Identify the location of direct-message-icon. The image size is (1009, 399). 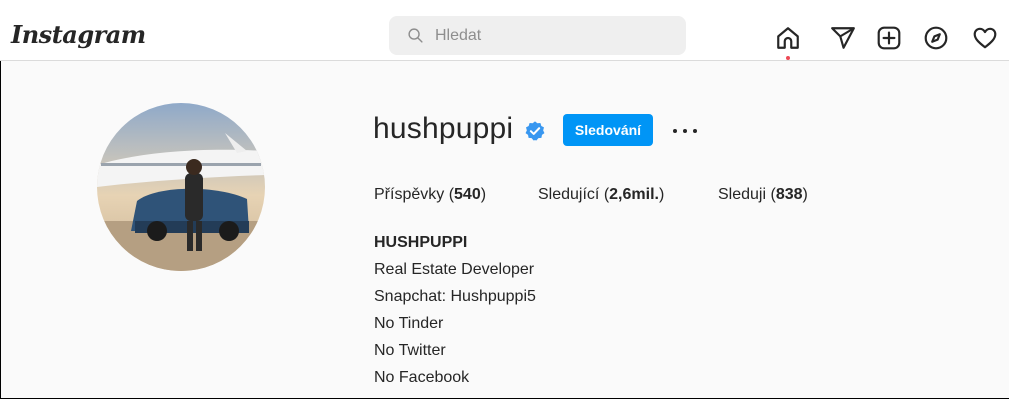
(843, 38).